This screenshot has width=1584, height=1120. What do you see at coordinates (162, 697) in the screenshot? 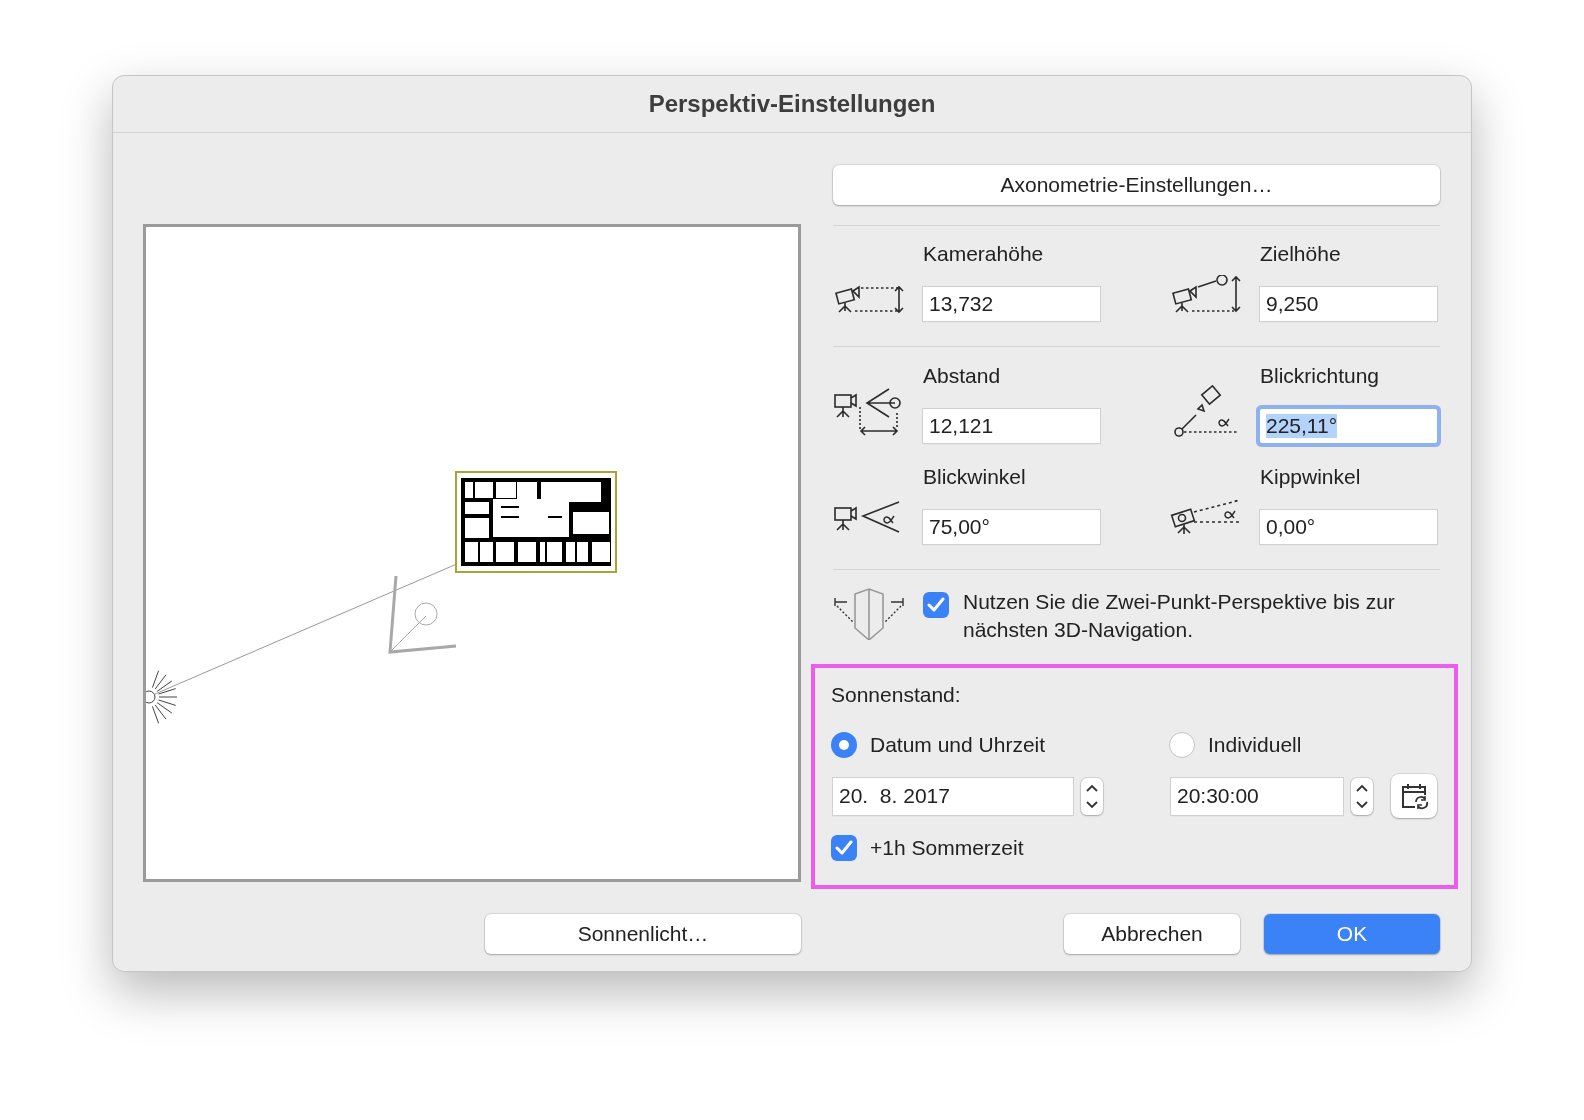
I see `sun-icon` at bounding box center [162, 697].